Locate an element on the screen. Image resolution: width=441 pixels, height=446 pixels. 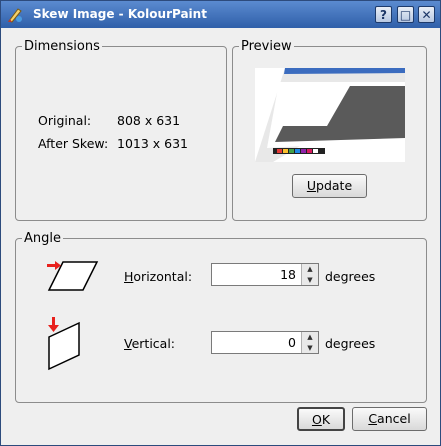
horizontal-label: Horizontal: is located at coordinates (158, 276).